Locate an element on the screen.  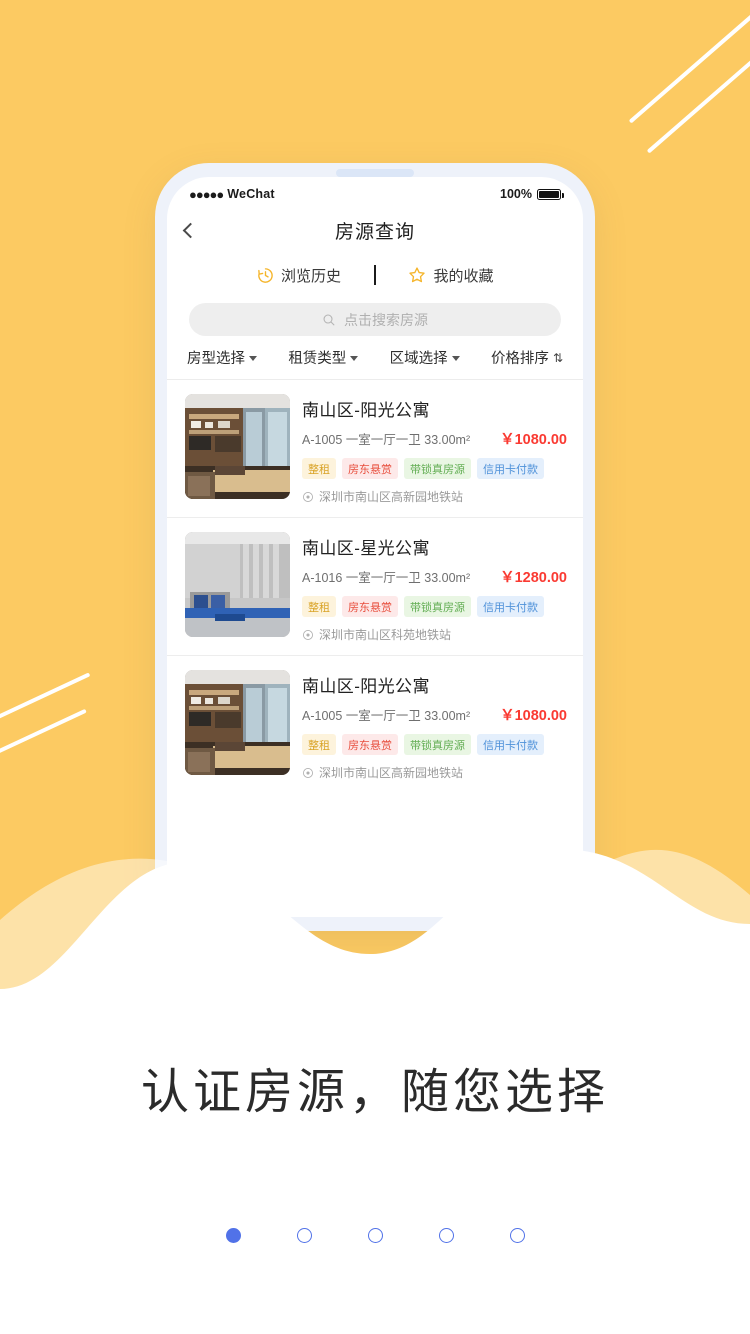
page-title: 房源查询 is located at coordinates (374, 232).